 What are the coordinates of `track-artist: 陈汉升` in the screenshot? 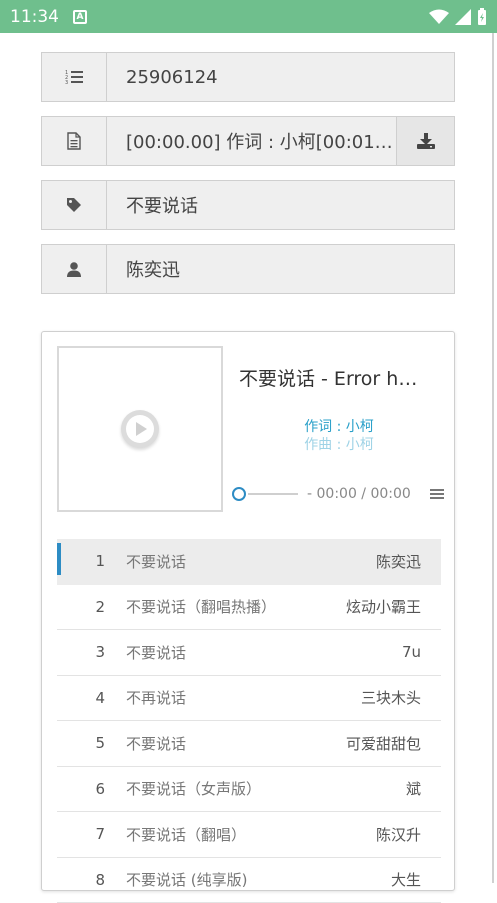 It's located at (398, 834).